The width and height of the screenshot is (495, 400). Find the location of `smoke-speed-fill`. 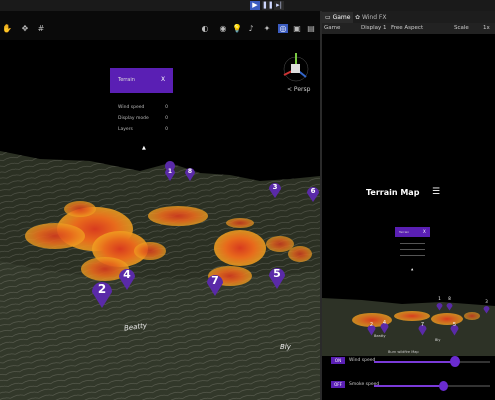

smoke-speed-fill is located at coordinates (409, 386).